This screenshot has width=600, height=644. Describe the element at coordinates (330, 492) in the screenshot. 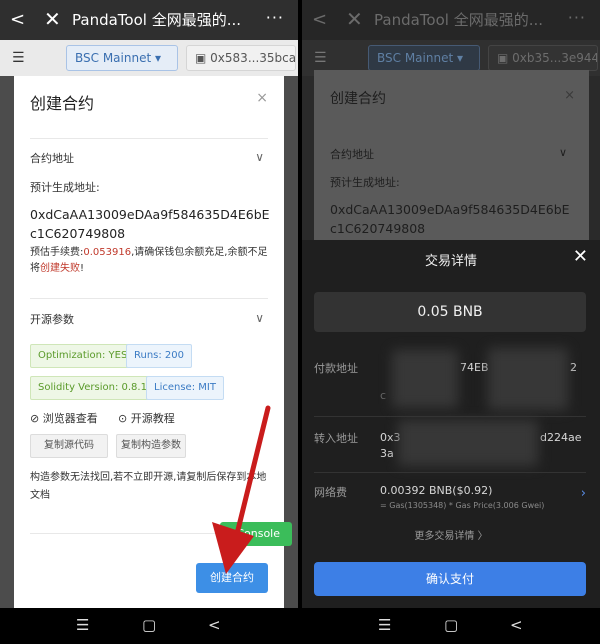

I see `fee-label: 网络费` at that location.